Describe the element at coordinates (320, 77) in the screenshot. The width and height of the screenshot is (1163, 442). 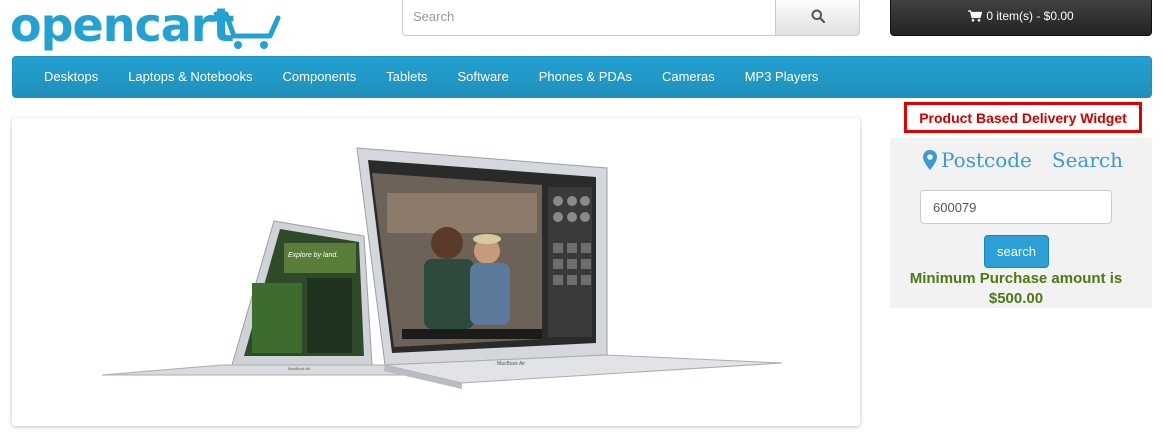
I see `menu-item-components: Components` at that location.